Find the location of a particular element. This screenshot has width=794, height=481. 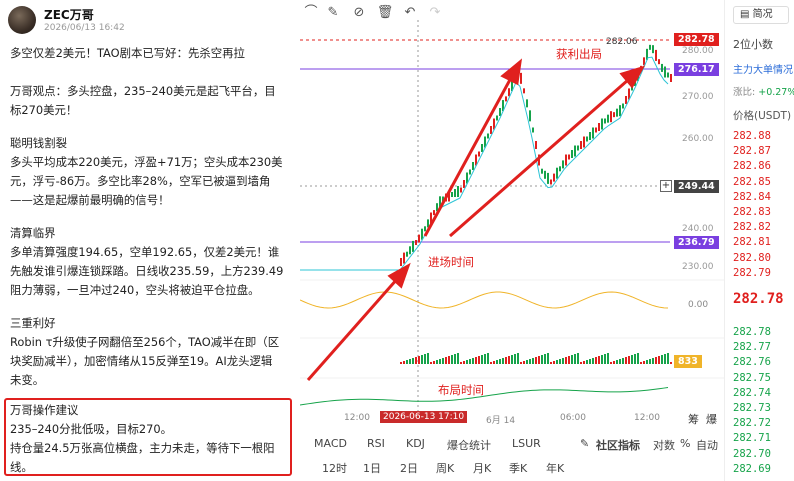

bid-price: 282.77 is located at coordinates (752, 347).